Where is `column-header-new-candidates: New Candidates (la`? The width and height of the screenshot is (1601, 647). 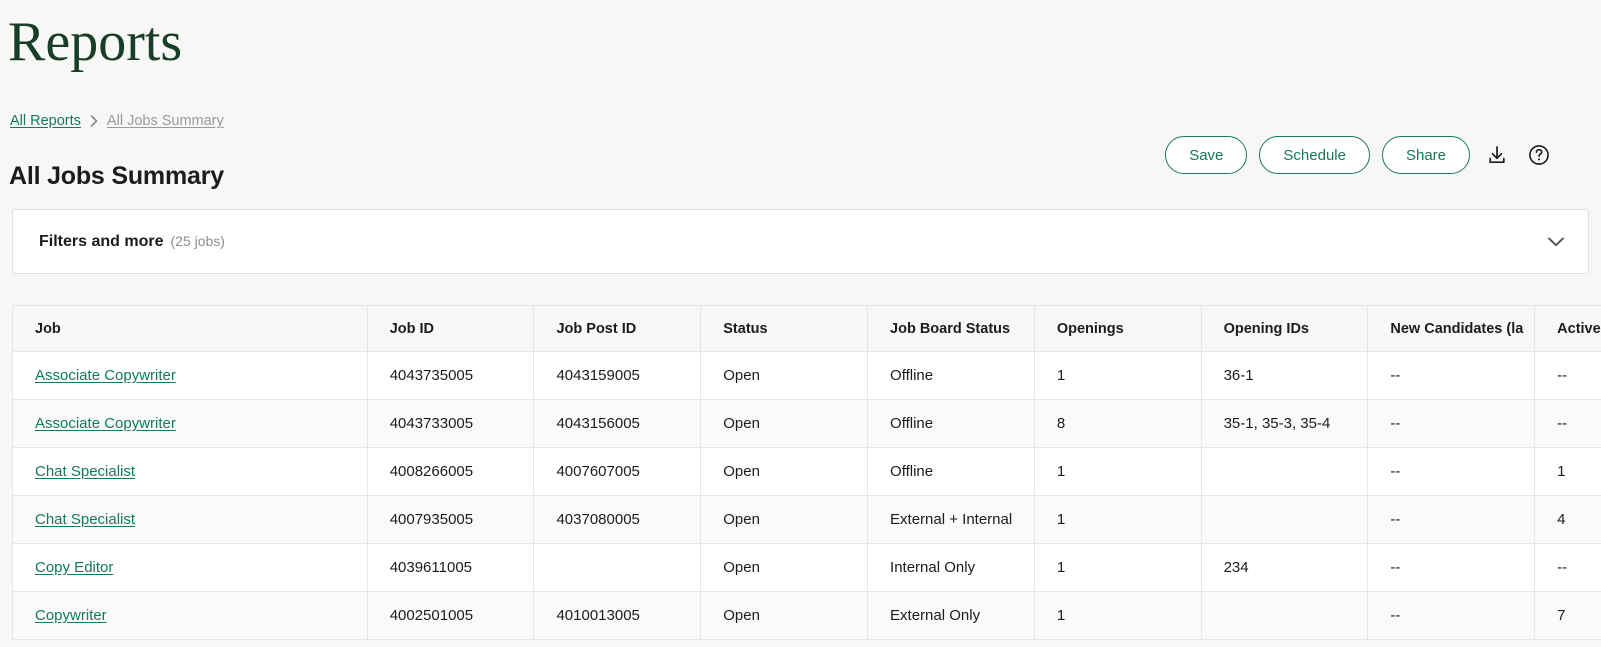 column-header-new-candidates: New Candidates (la is located at coordinates (1451, 328).